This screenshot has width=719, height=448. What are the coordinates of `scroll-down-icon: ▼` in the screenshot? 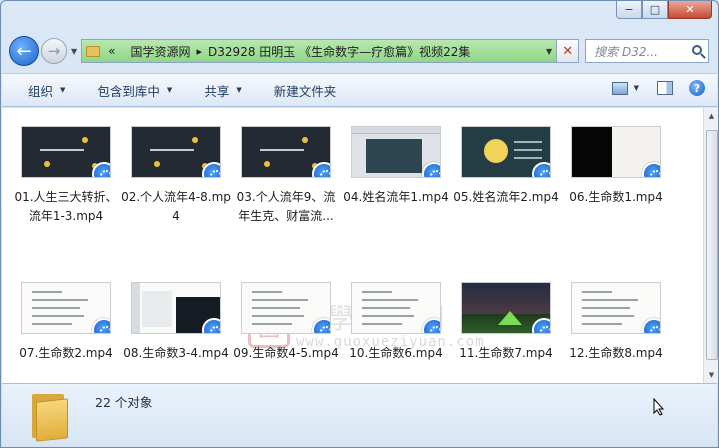 It's located at (711, 375).